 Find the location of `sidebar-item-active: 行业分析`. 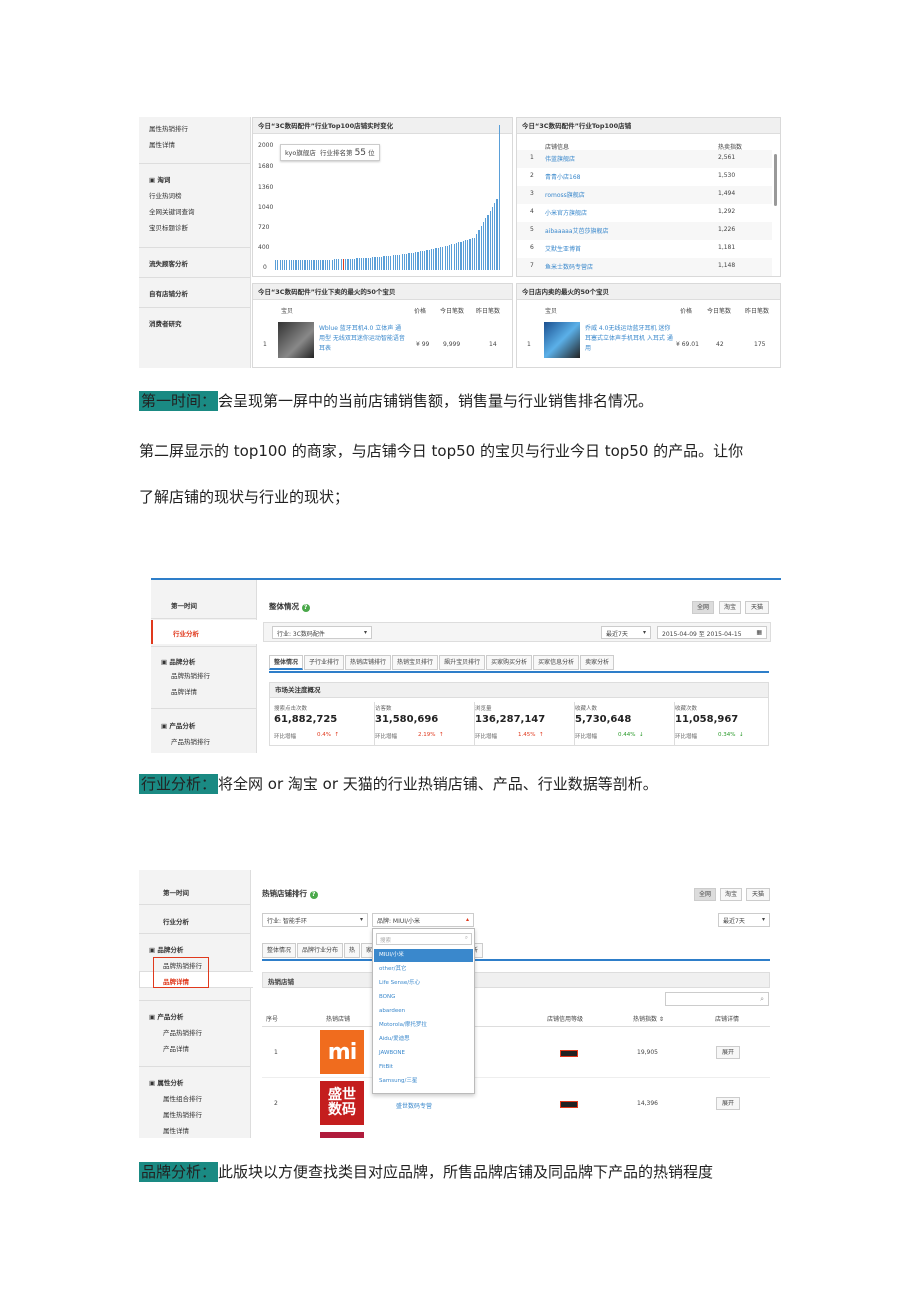

sidebar-item-active: 行业分析 is located at coordinates (186, 633).